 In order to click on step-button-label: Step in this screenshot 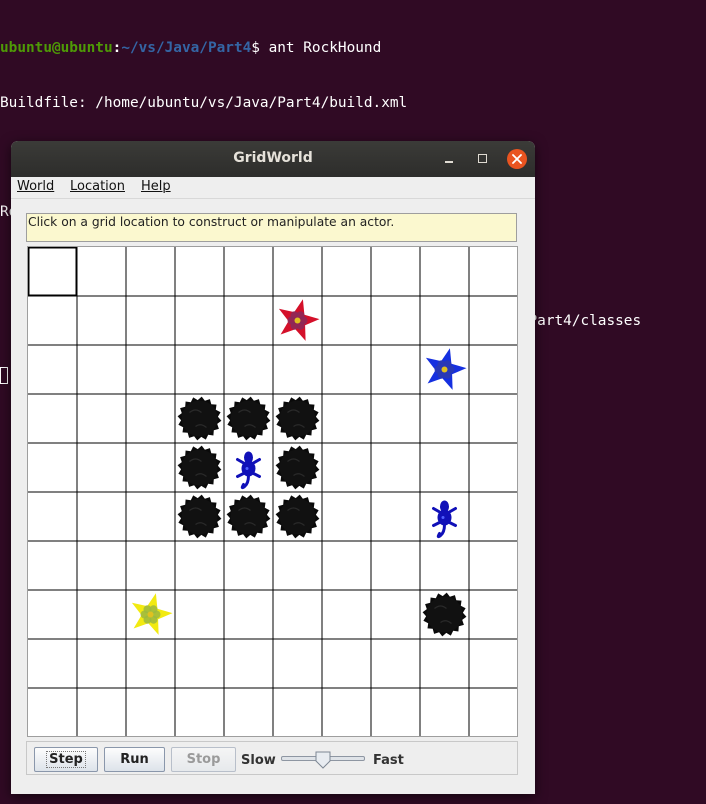, I will do `click(66, 759)`.